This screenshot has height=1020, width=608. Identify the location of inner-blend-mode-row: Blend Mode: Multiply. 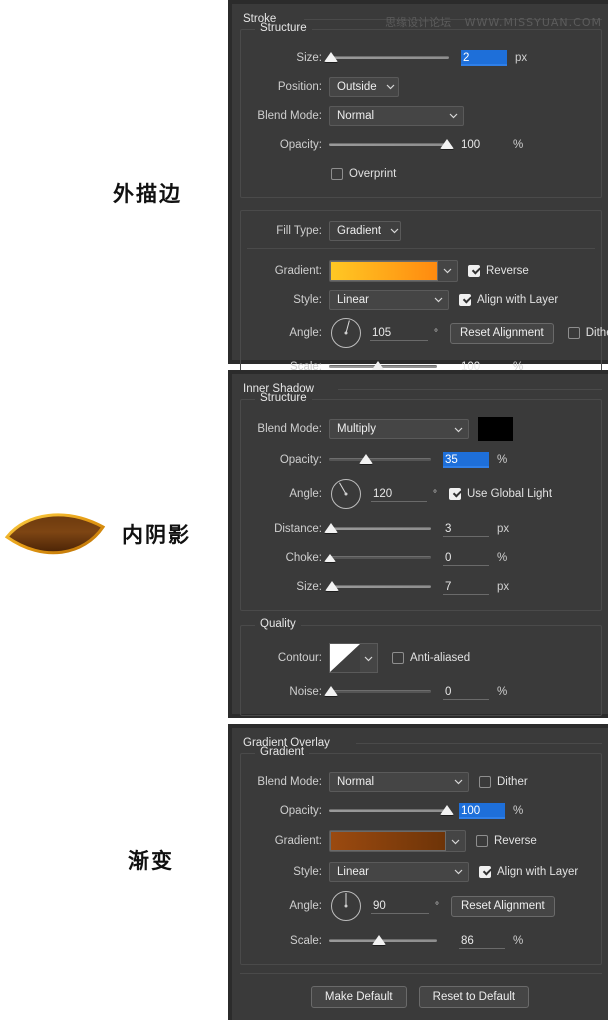
(421, 429).